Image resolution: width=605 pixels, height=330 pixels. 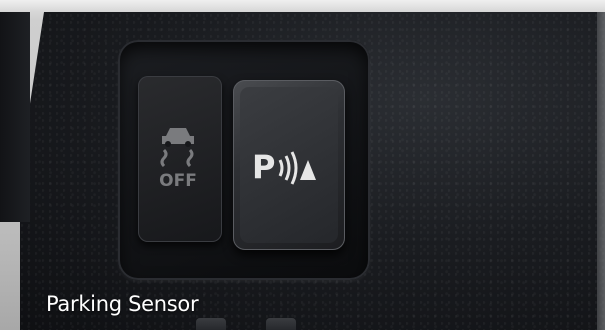 I want to click on right-edge-strip, so click(x=601, y=171).